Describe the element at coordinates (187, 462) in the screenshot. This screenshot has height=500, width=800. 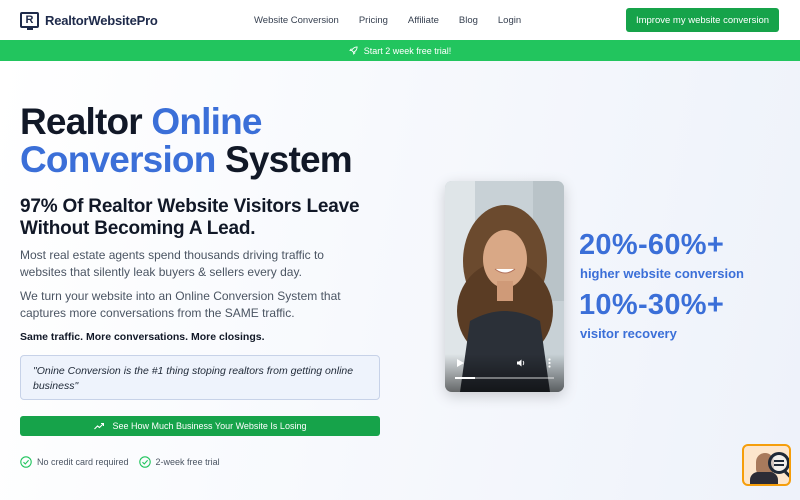
I see `check-label: 2-week free trial` at that location.